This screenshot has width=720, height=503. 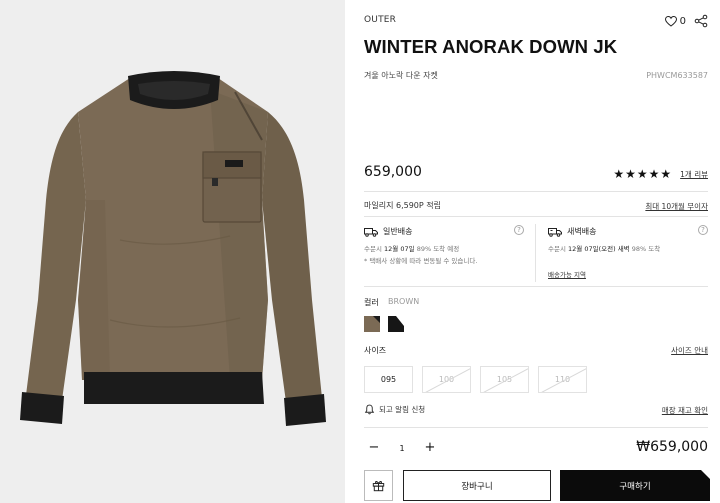 What do you see at coordinates (670, 21) in the screenshot?
I see `heart-icon` at bounding box center [670, 21].